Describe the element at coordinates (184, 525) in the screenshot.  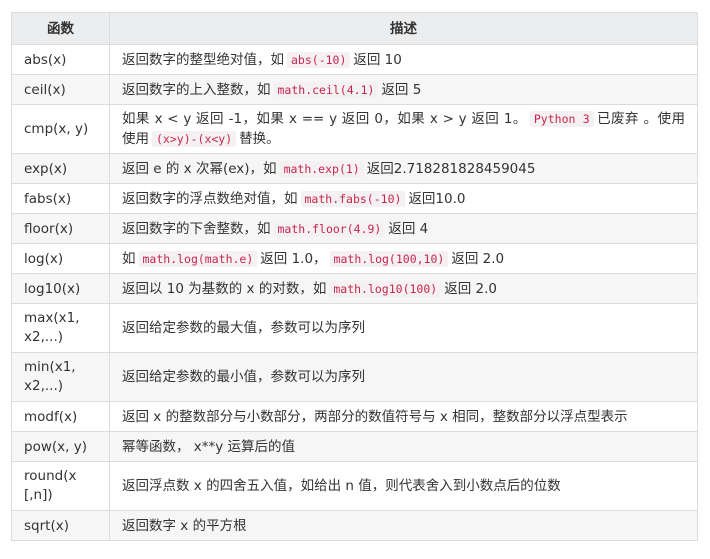
I see `description-text: 返回数字 x 的平方根` at that location.